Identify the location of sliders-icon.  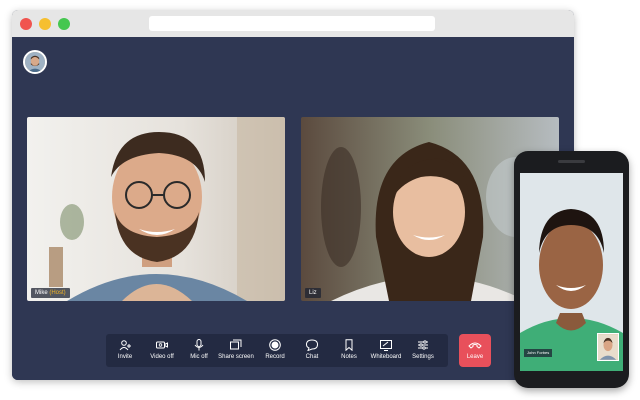
(423, 345).